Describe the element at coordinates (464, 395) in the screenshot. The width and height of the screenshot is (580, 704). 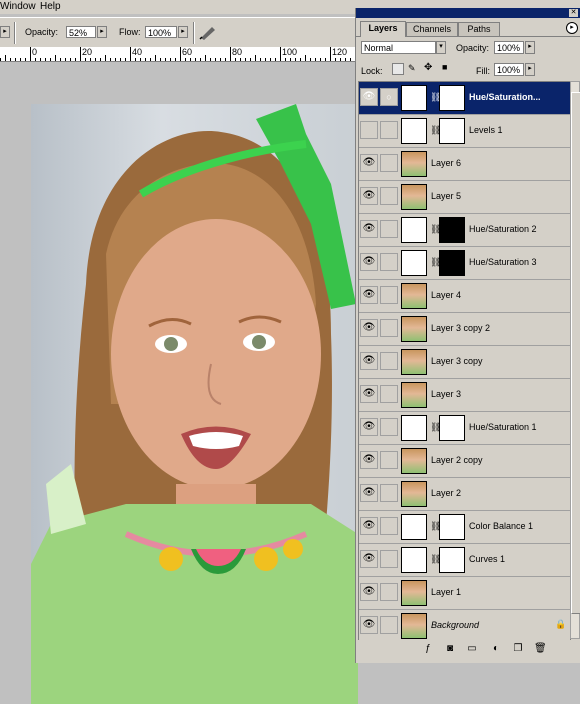
I see `layer-row: 👁 Layer 3` at that location.